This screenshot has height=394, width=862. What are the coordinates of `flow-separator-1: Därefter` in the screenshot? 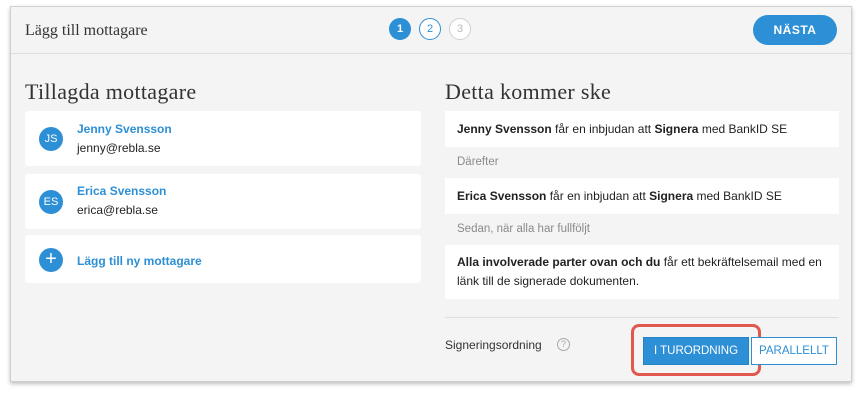 It's located at (478, 162).